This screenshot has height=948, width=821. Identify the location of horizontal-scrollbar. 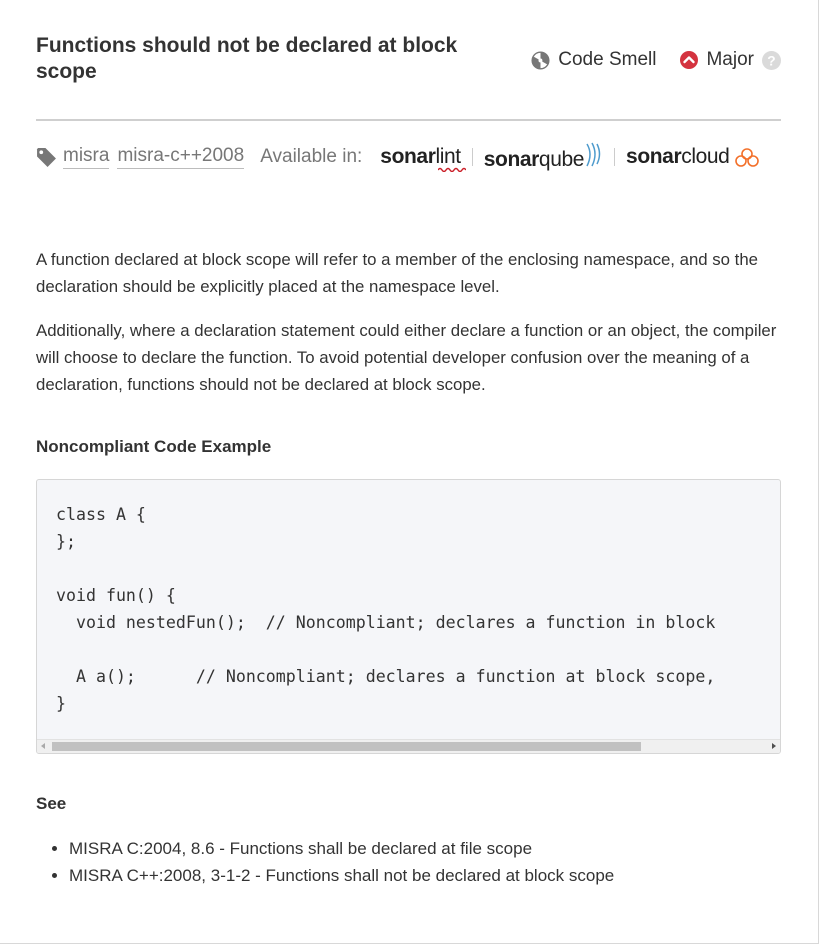
(408, 746).